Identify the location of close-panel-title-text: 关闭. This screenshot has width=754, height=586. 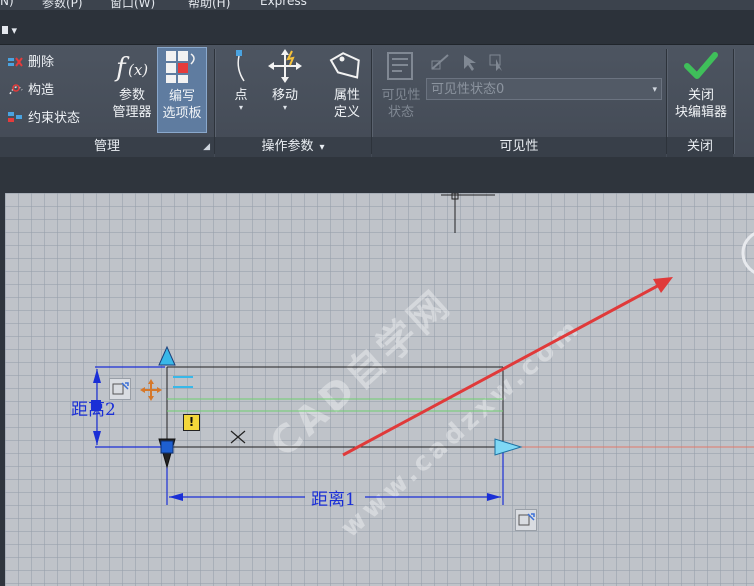
(699, 146).